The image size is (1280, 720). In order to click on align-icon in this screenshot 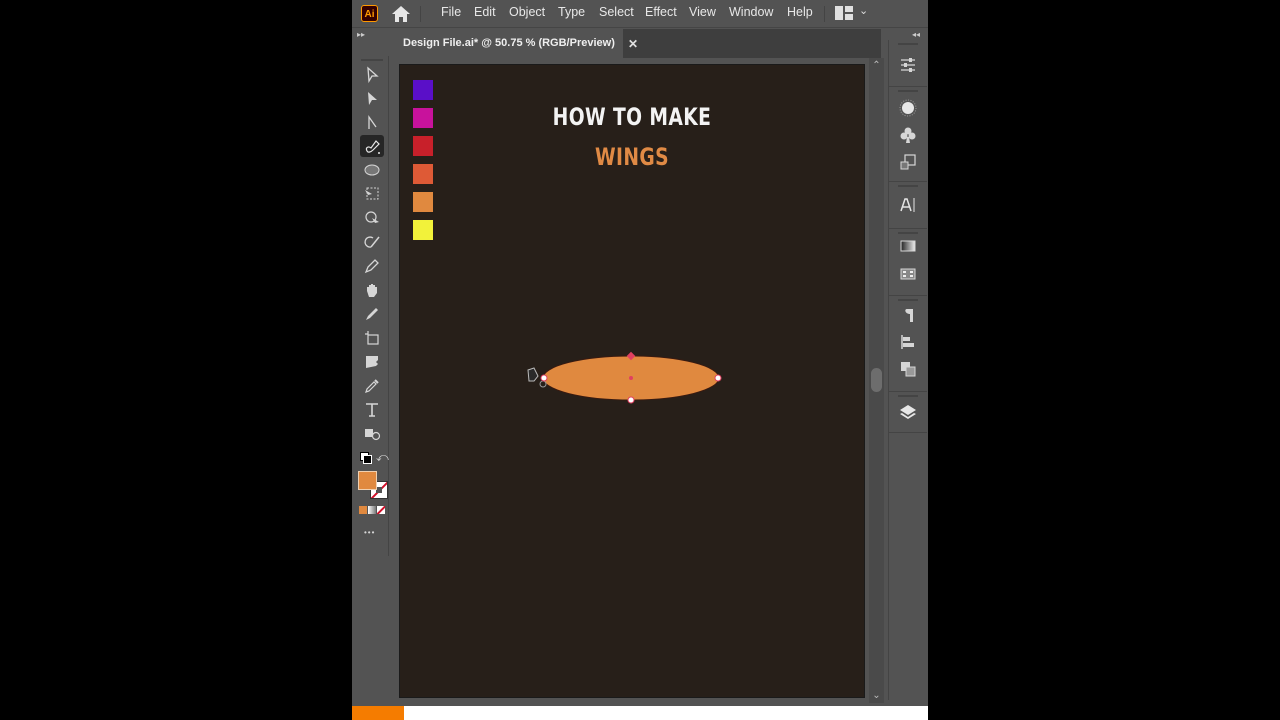, I will do `click(908, 342)`.